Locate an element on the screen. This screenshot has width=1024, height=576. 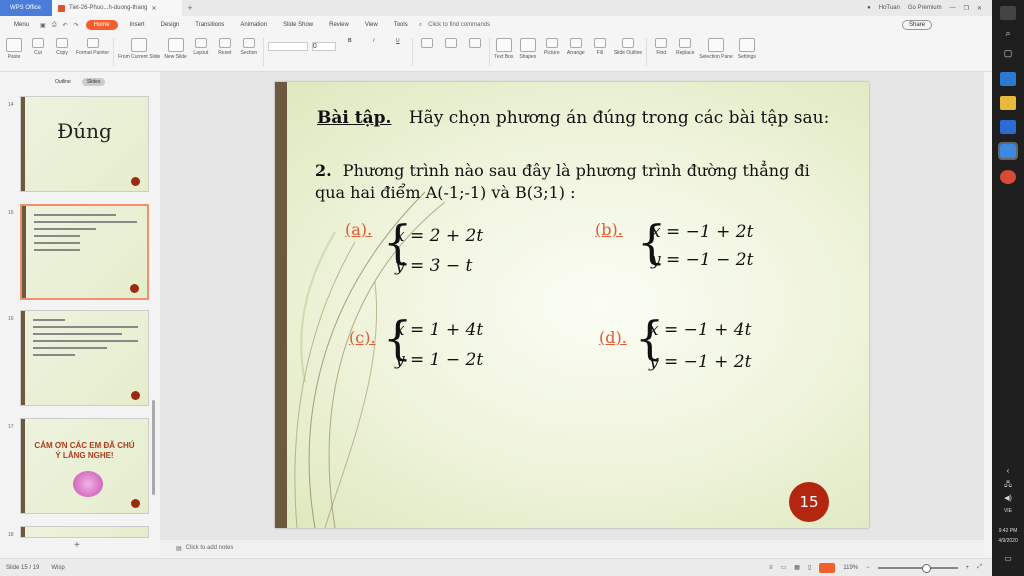
slide-thumbnail-14: Đúng is located at coordinates (84, 144).